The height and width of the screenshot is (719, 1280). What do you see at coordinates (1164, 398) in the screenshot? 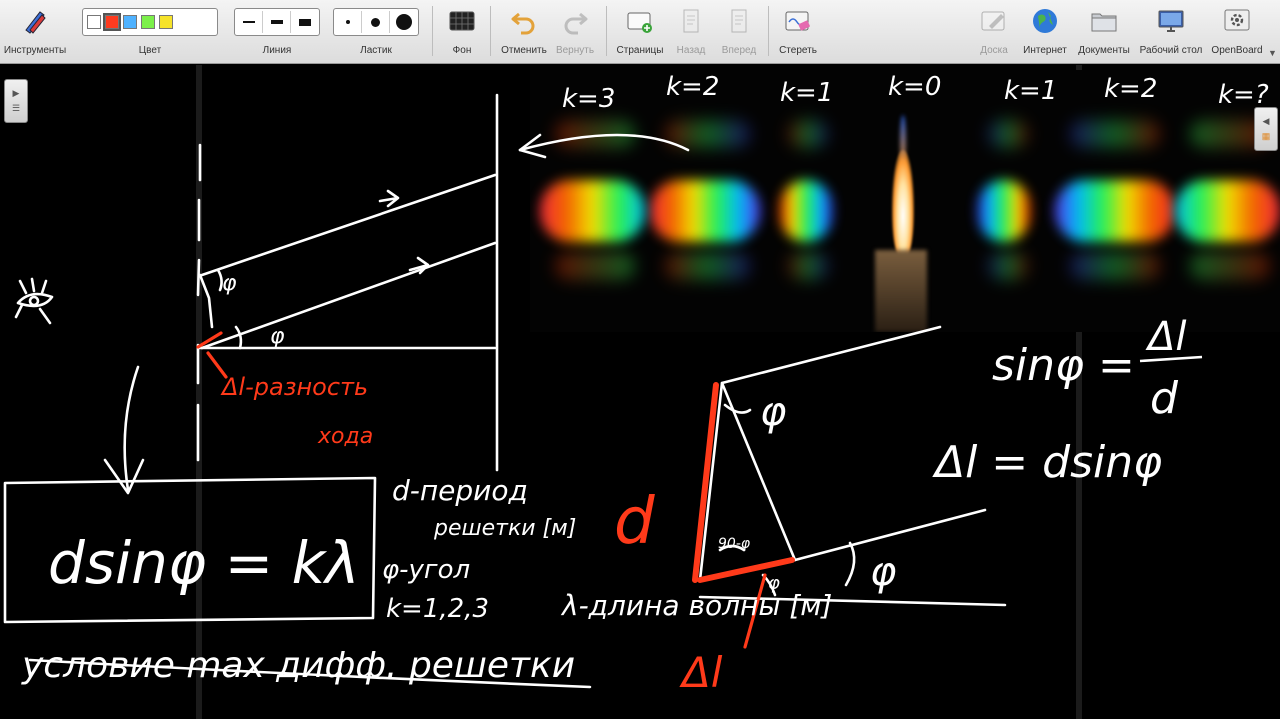
I see `sin-formula-denominator: d` at bounding box center [1164, 398].